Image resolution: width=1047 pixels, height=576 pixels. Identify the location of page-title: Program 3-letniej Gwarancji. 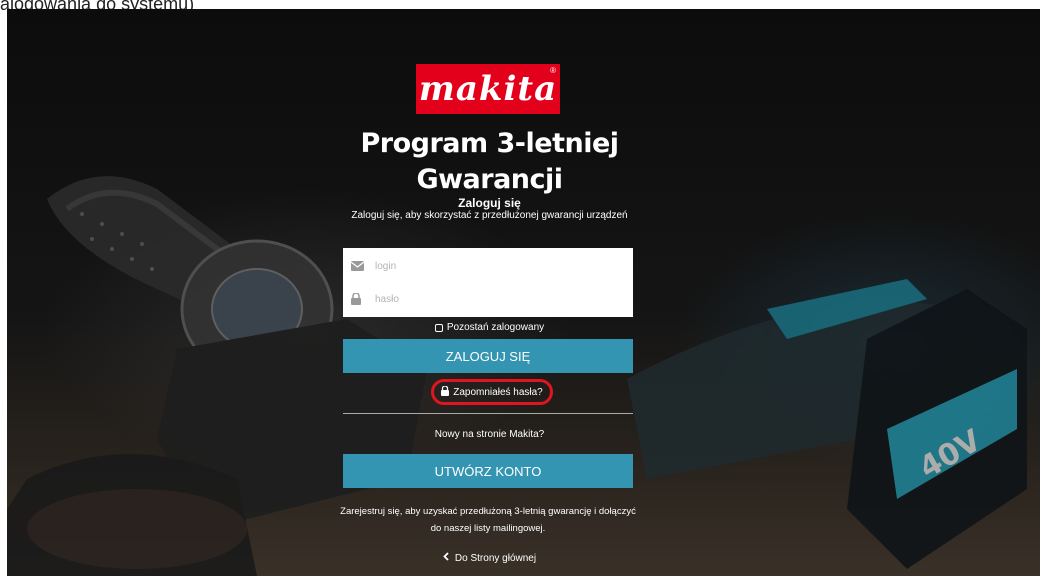
(489, 162).